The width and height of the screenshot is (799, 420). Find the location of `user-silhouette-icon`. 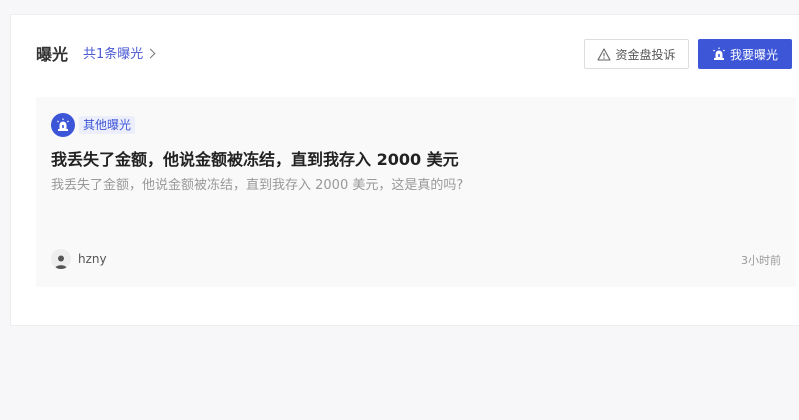

user-silhouette-icon is located at coordinates (61, 262).